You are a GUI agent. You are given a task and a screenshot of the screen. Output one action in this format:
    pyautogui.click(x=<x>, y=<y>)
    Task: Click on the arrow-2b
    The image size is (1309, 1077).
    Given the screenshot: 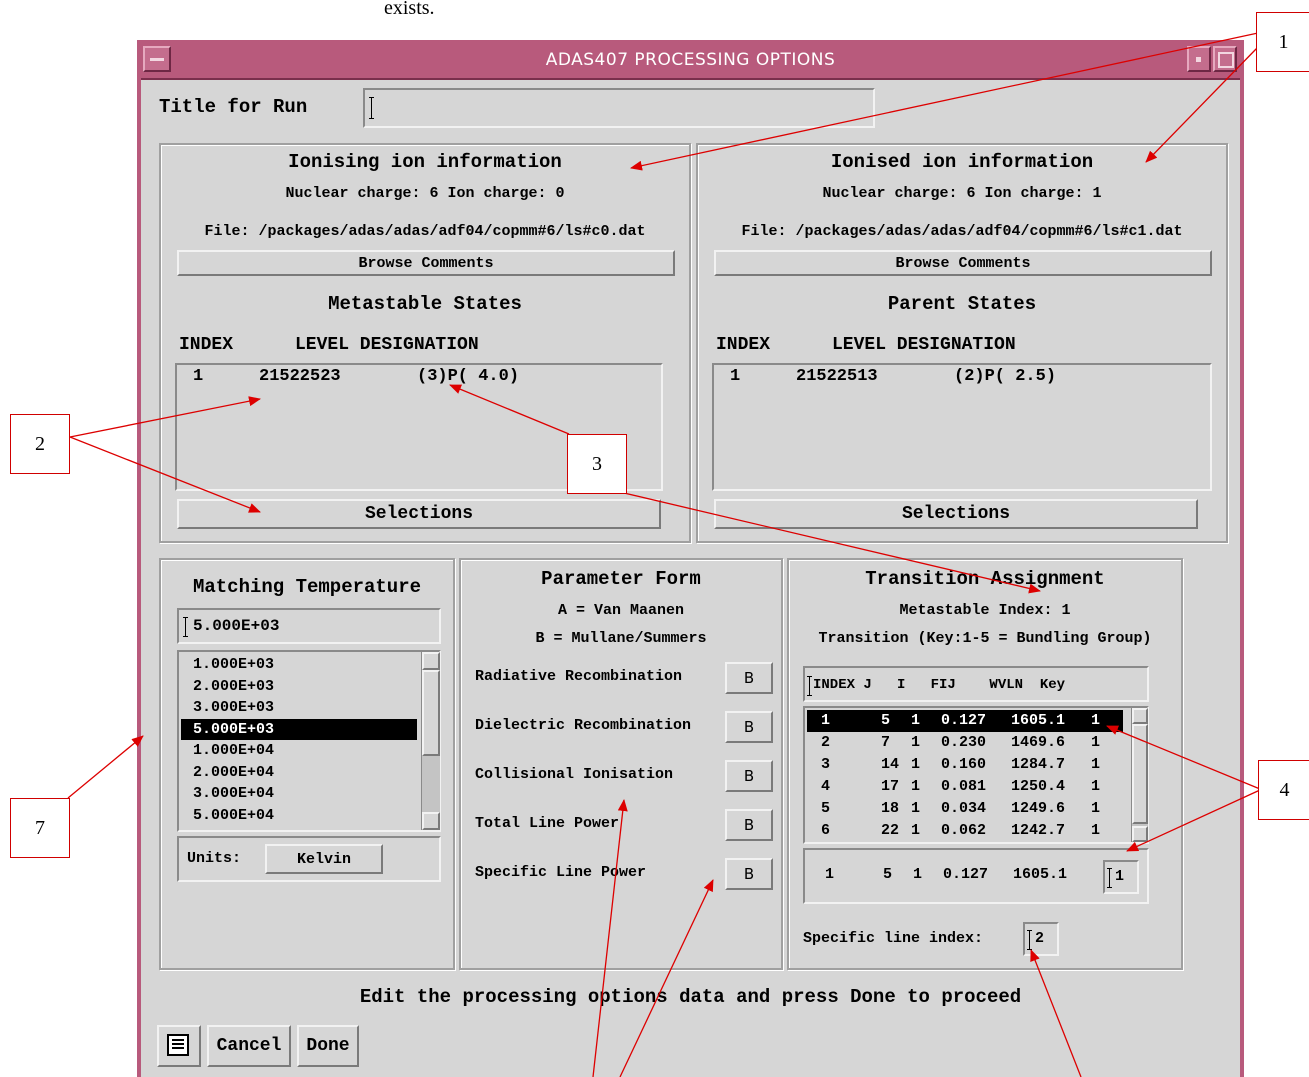 What is the action you would take?
    pyautogui.click(x=165, y=474)
    